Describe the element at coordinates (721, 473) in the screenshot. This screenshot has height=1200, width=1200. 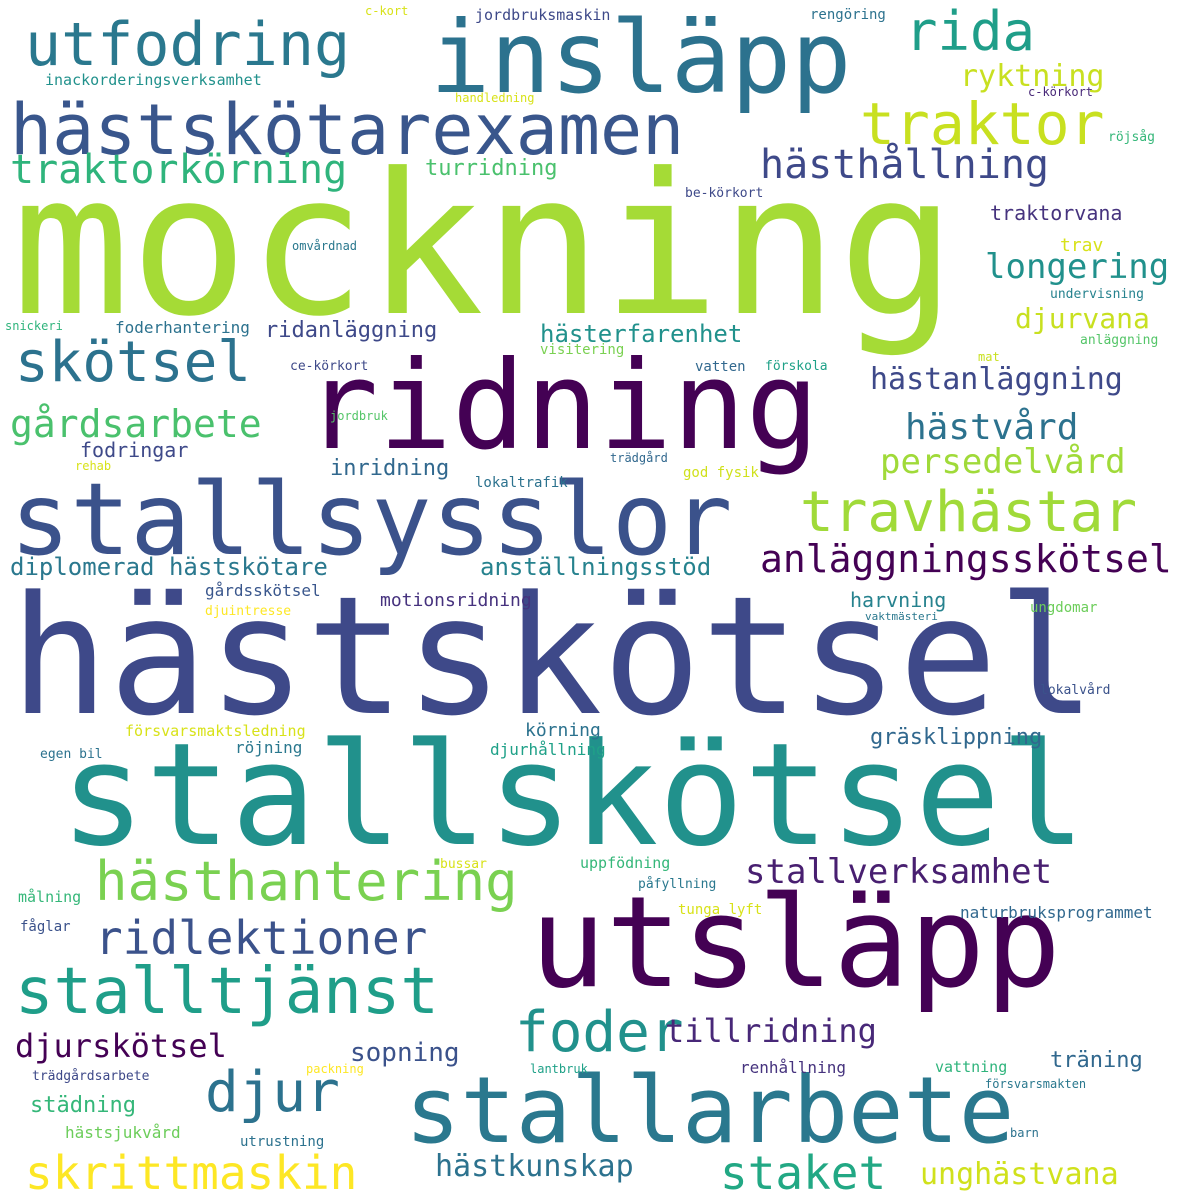
I see `word-god-fysik: god fysik` at that location.